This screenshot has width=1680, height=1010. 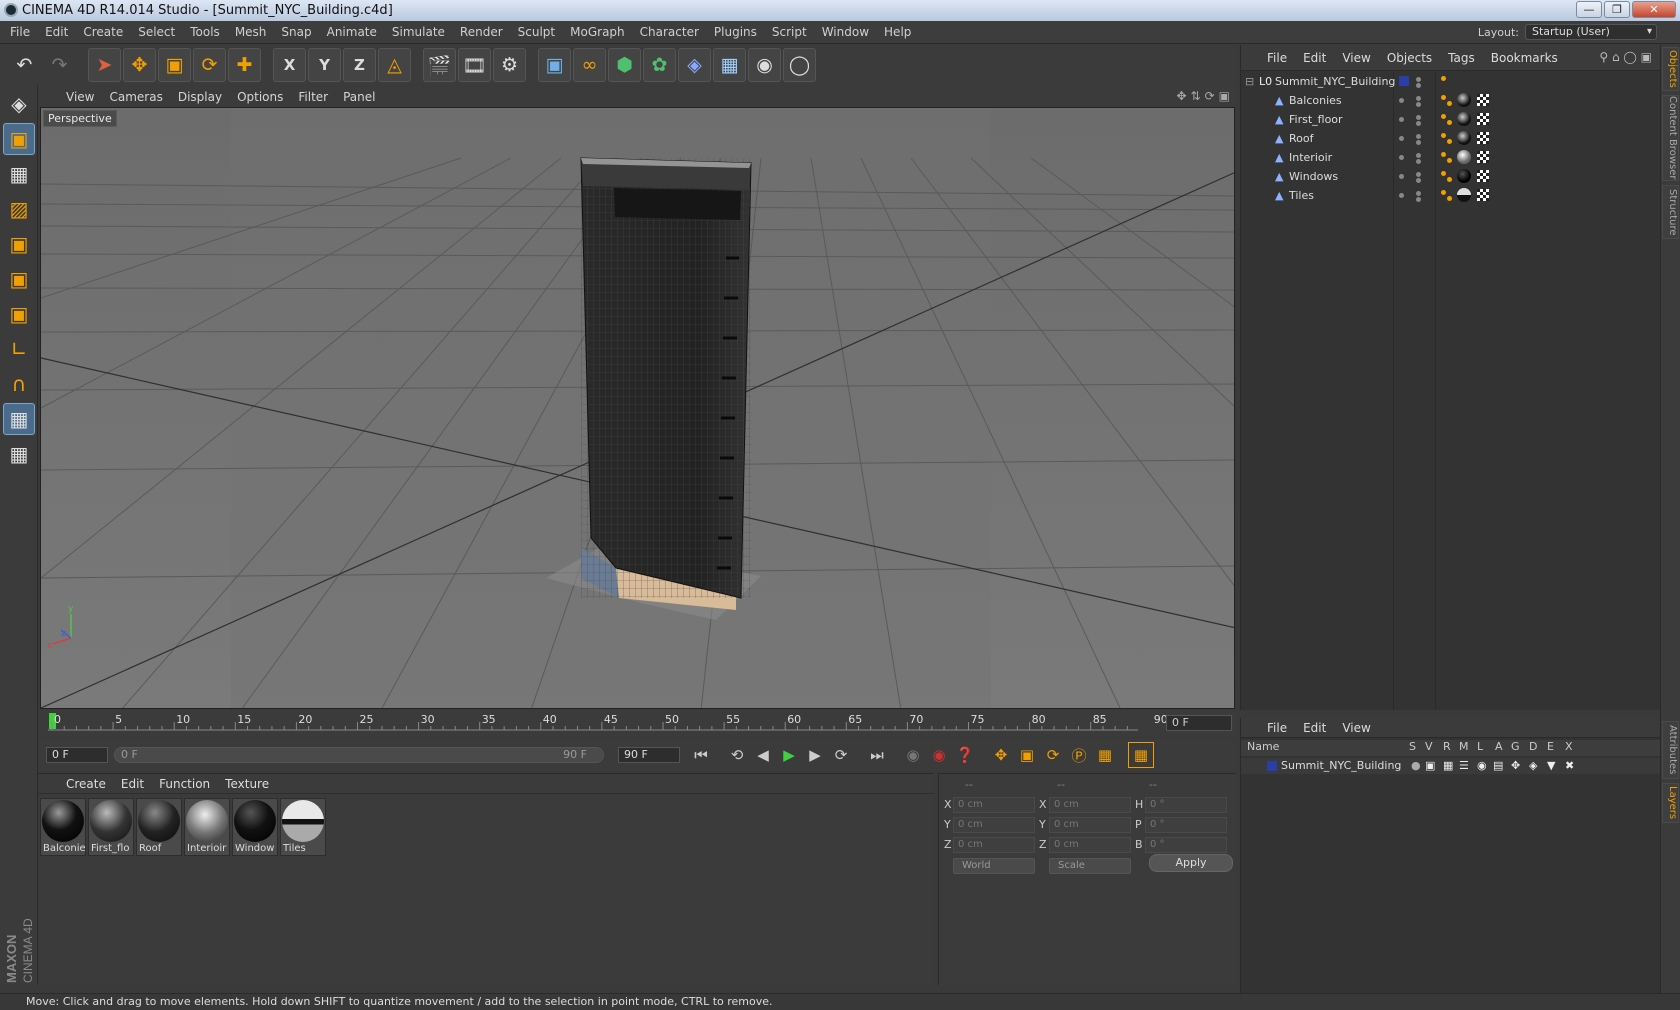 I want to click on rotation-b-field: 0 °, so click(x=1186, y=845).